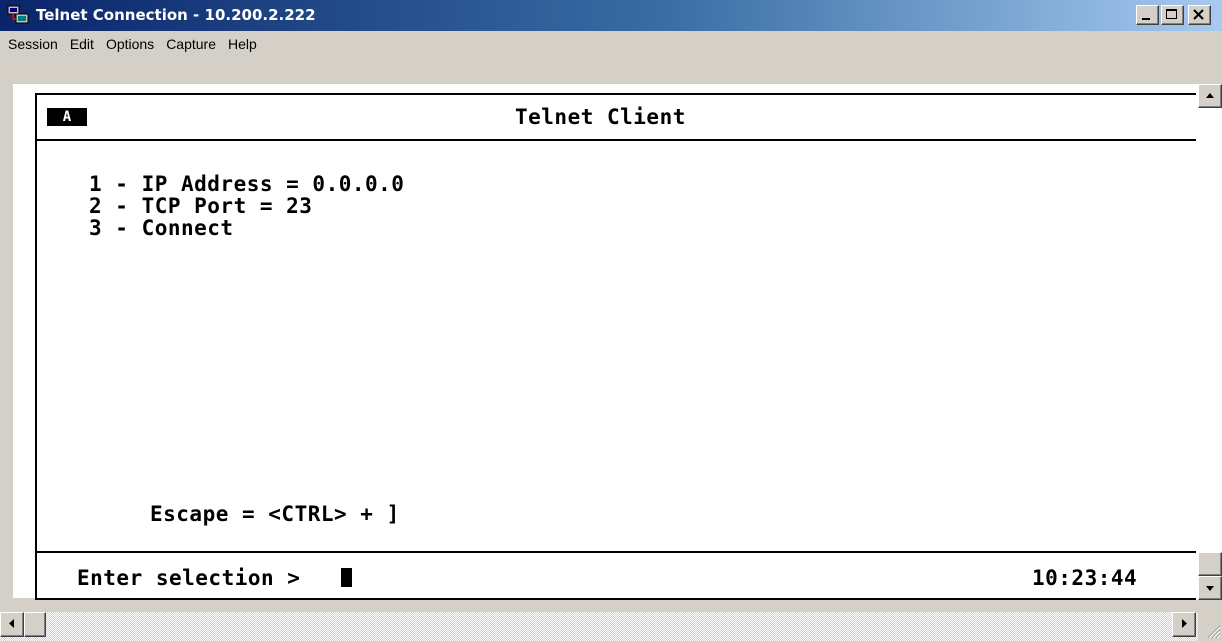 This screenshot has height=641, width=1222. I want to click on option-tcp-port: 2 - TCP Port = 23, so click(201, 206).